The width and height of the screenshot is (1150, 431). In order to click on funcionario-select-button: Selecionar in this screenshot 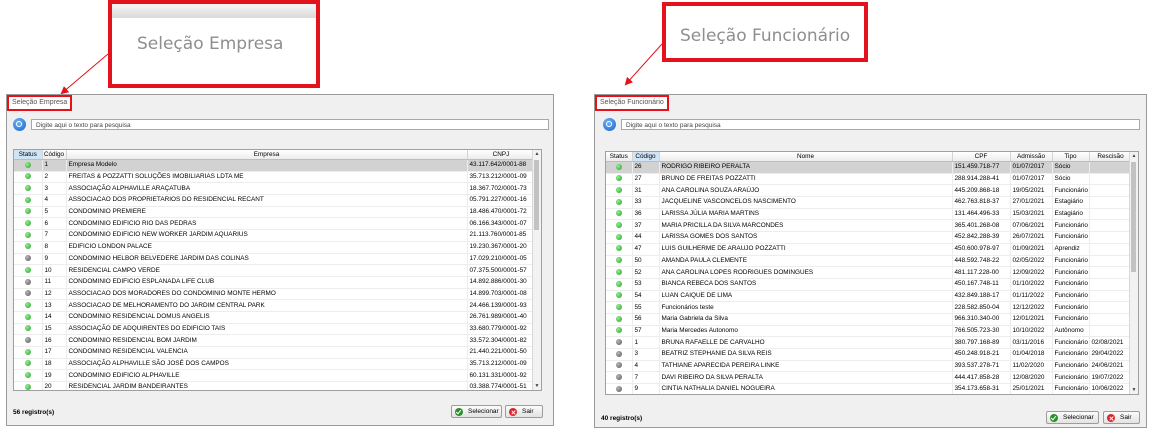, I will do `click(1072, 417)`.